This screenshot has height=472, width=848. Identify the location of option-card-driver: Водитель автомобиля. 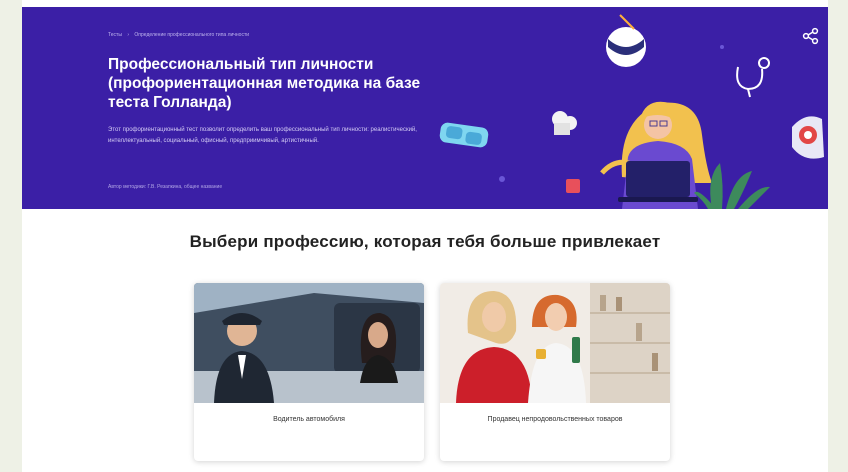
(309, 372).